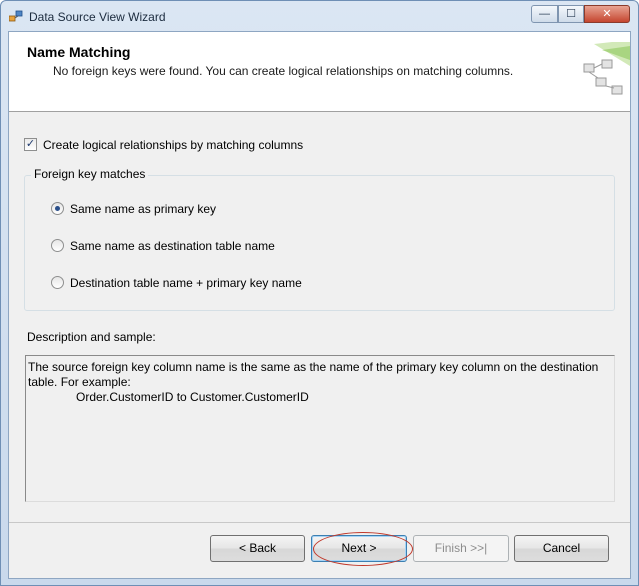 Image resolution: width=639 pixels, height=586 pixels. What do you see at coordinates (257, 548) in the screenshot?
I see `back-button: < Back` at bounding box center [257, 548].